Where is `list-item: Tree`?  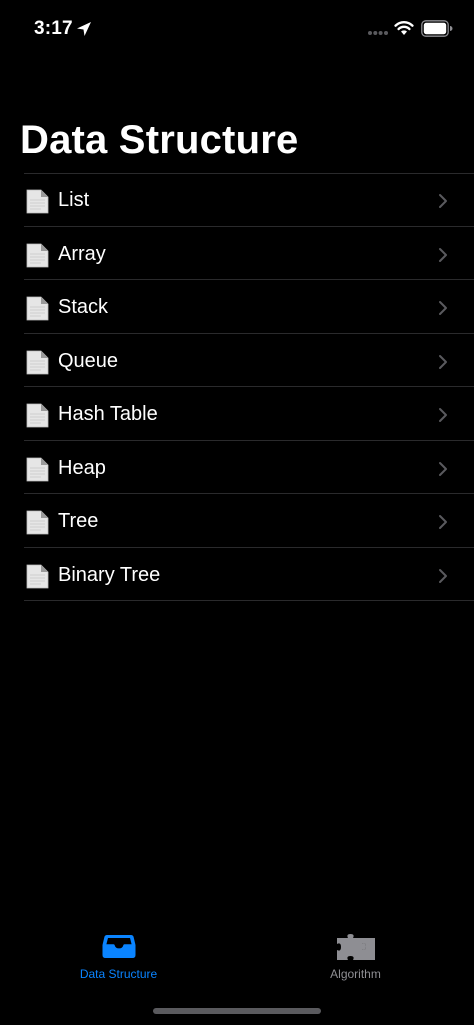 list-item: Tree is located at coordinates (237, 521).